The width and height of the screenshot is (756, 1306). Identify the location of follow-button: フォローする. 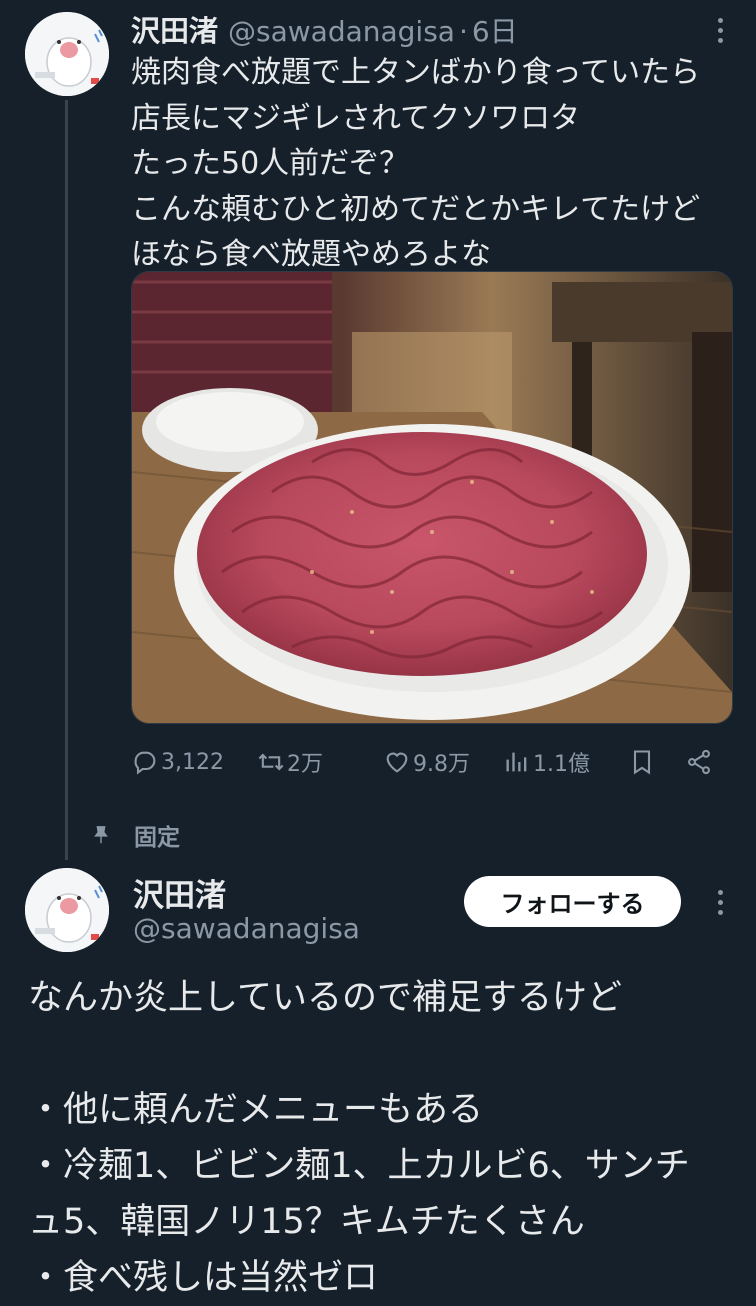
(572, 901).